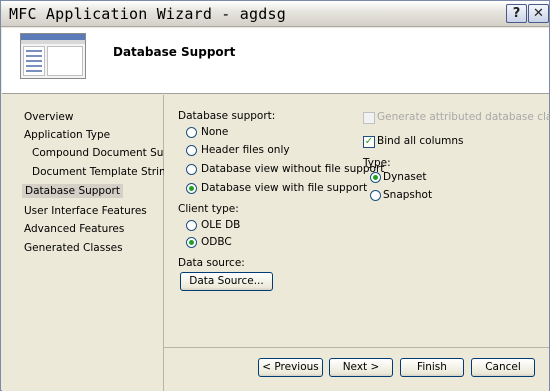  What do you see at coordinates (503, 367) in the screenshot?
I see `cancel-button: Cancel` at bounding box center [503, 367].